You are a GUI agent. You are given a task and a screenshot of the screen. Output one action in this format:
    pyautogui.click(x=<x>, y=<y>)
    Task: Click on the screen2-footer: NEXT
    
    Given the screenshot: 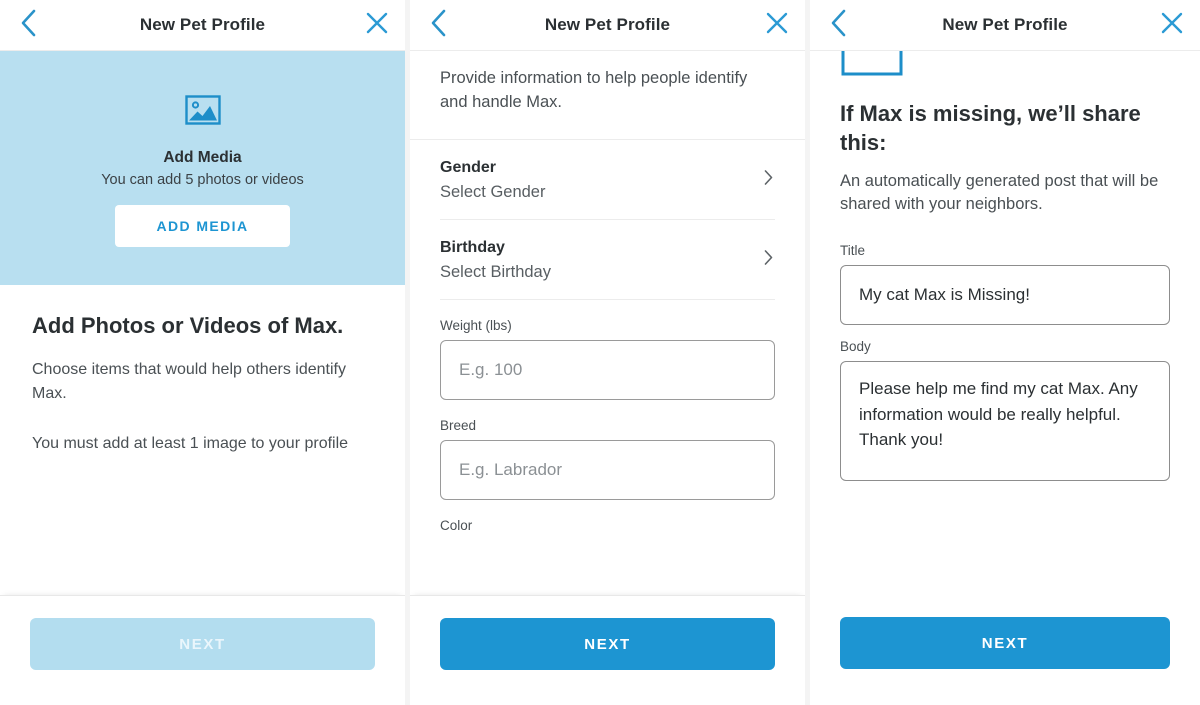 What is the action you would take?
    pyautogui.click(x=607, y=650)
    